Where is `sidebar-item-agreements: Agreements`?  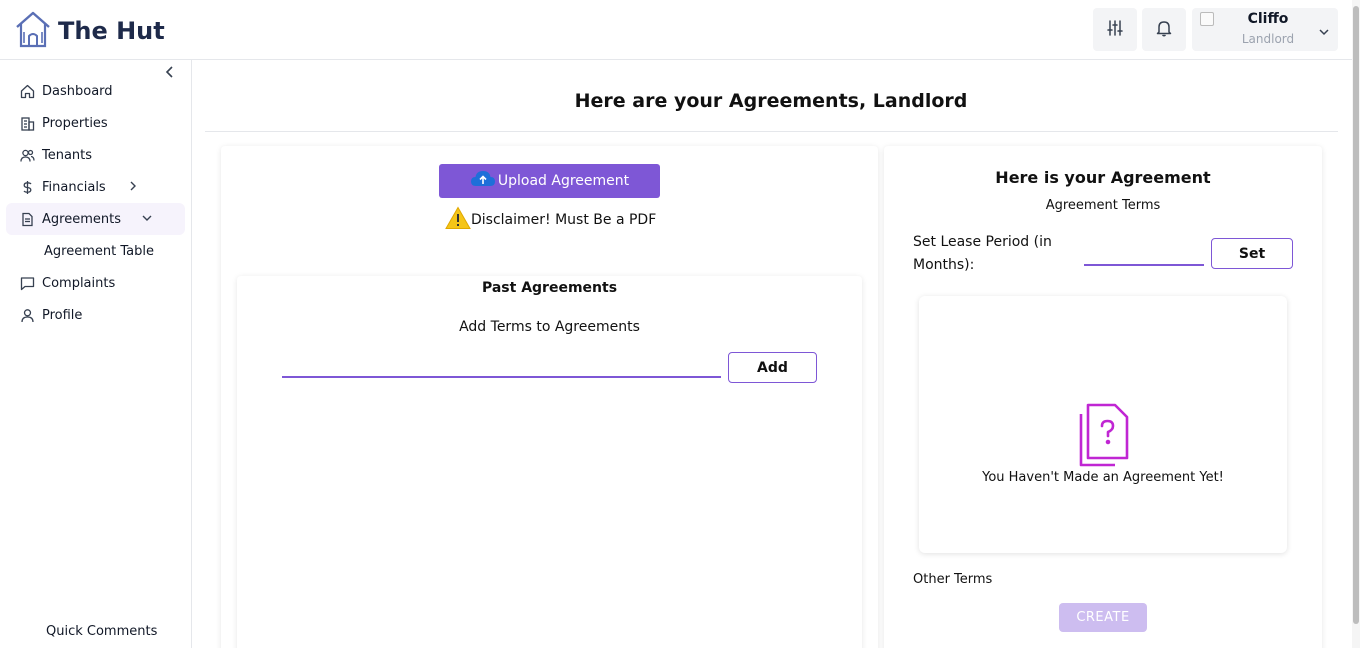
sidebar-item-agreements: Agreements is located at coordinates (95, 219).